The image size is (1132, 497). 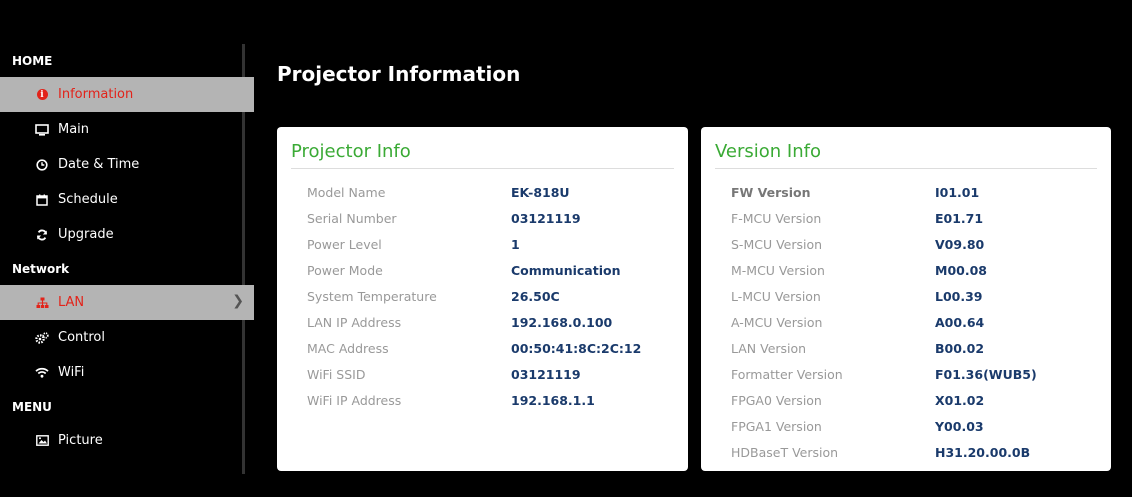 What do you see at coordinates (345, 270) in the screenshot?
I see `info-label: Power Mode` at bounding box center [345, 270].